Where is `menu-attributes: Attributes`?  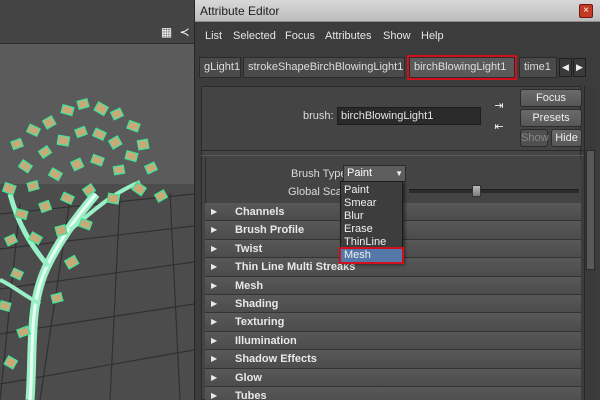
menu-attributes: Attributes is located at coordinates (348, 36).